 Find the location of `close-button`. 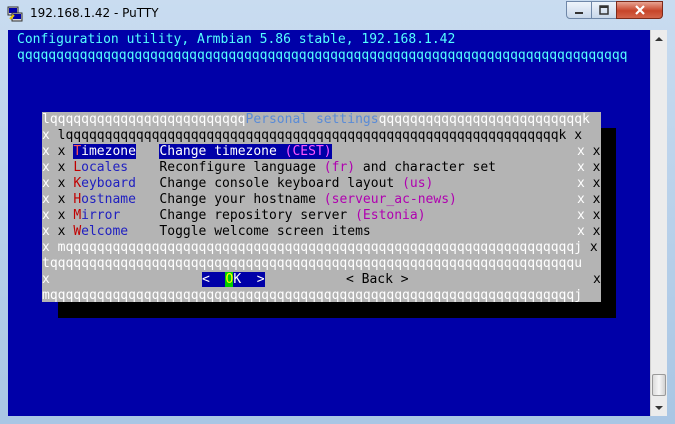

close-button is located at coordinates (639, 10).